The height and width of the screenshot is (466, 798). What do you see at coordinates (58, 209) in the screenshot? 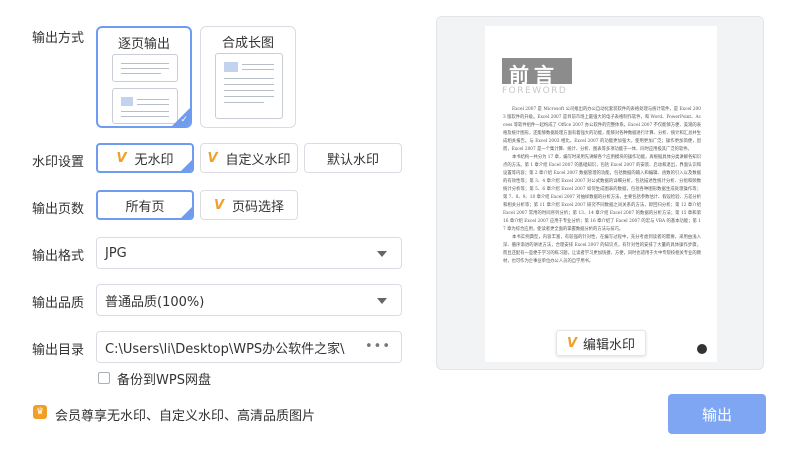
I see `pages-label: 输出页数` at bounding box center [58, 209].